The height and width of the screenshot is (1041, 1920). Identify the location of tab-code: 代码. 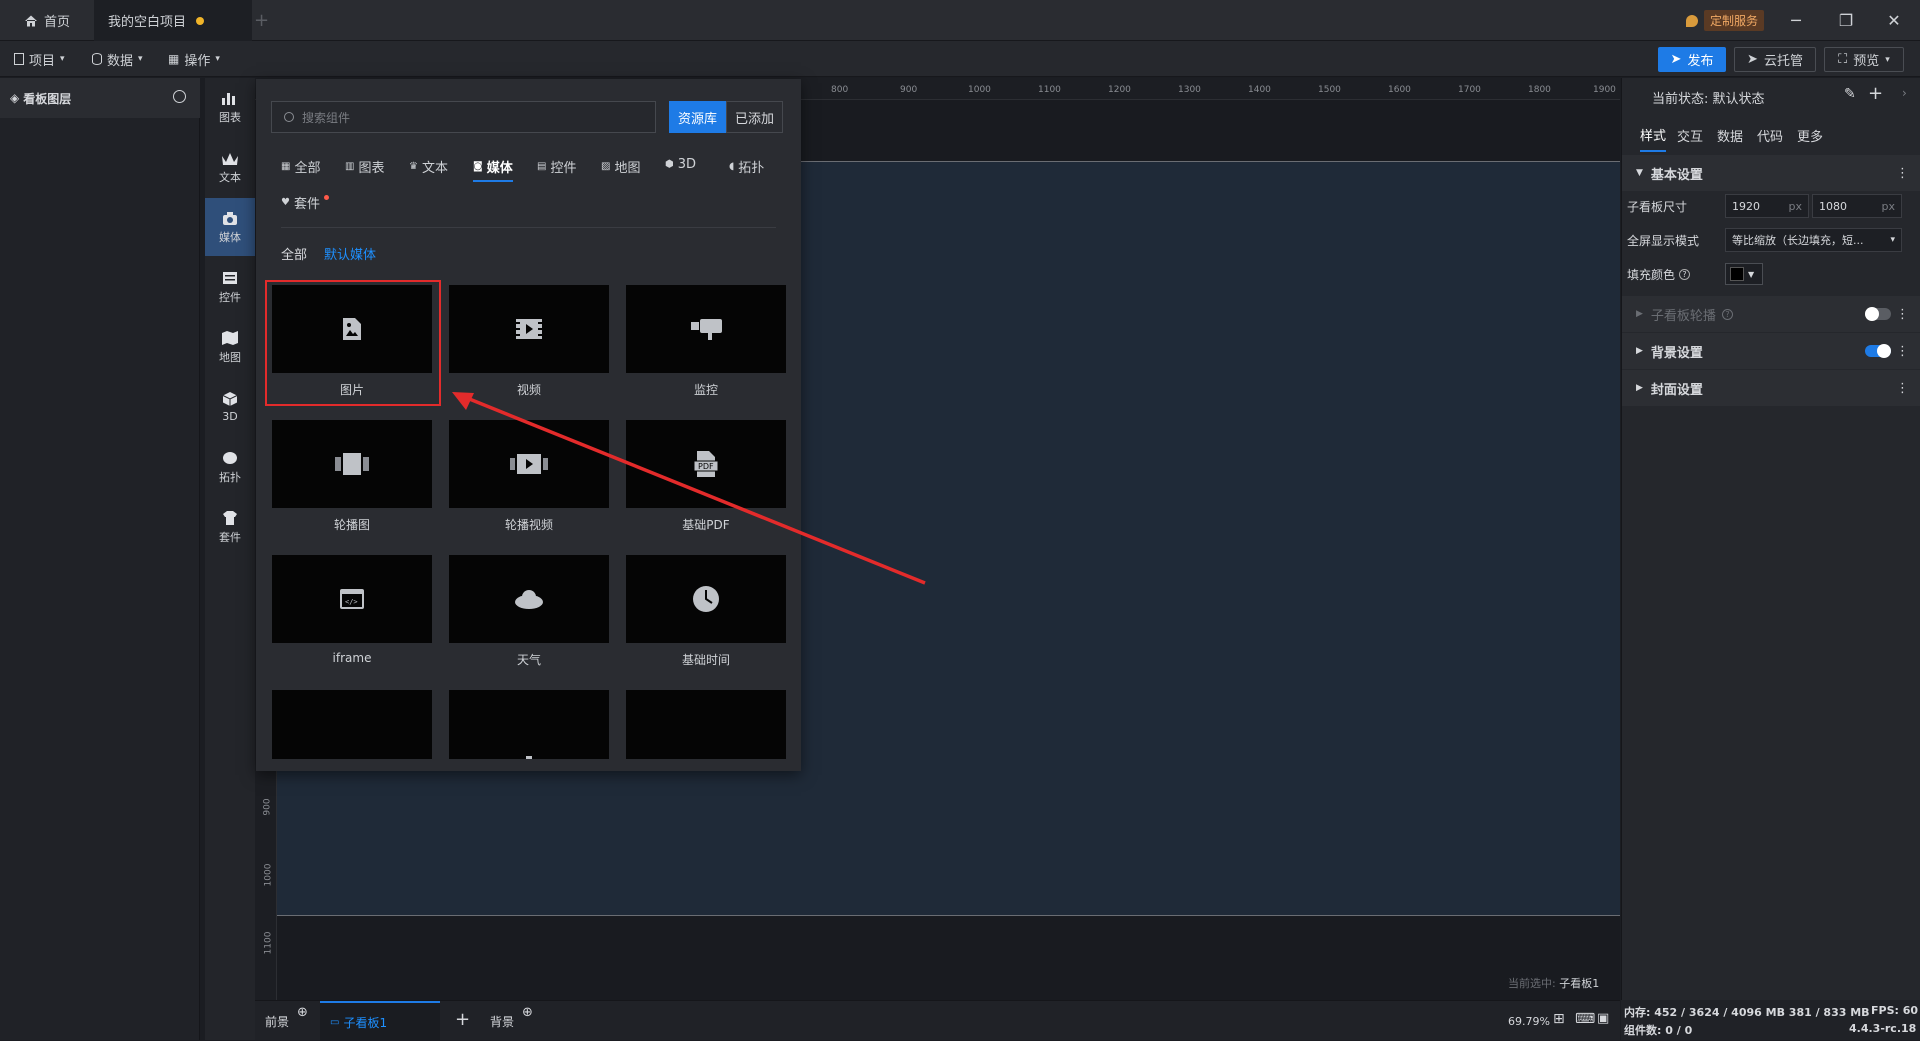
(1770, 135).